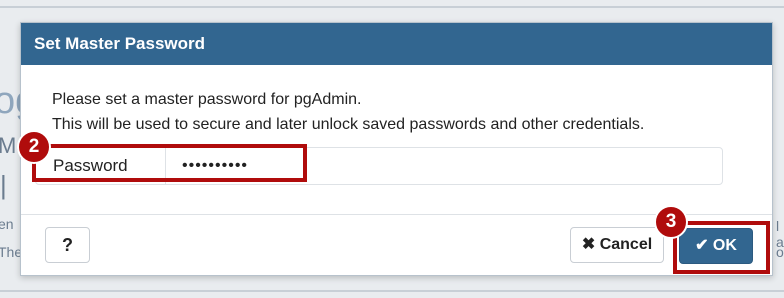 The width and height of the screenshot is (784, 298). Describe the element at coordinates (721, 247) in the screenshot. I see `ok-highlight-box` at that location.